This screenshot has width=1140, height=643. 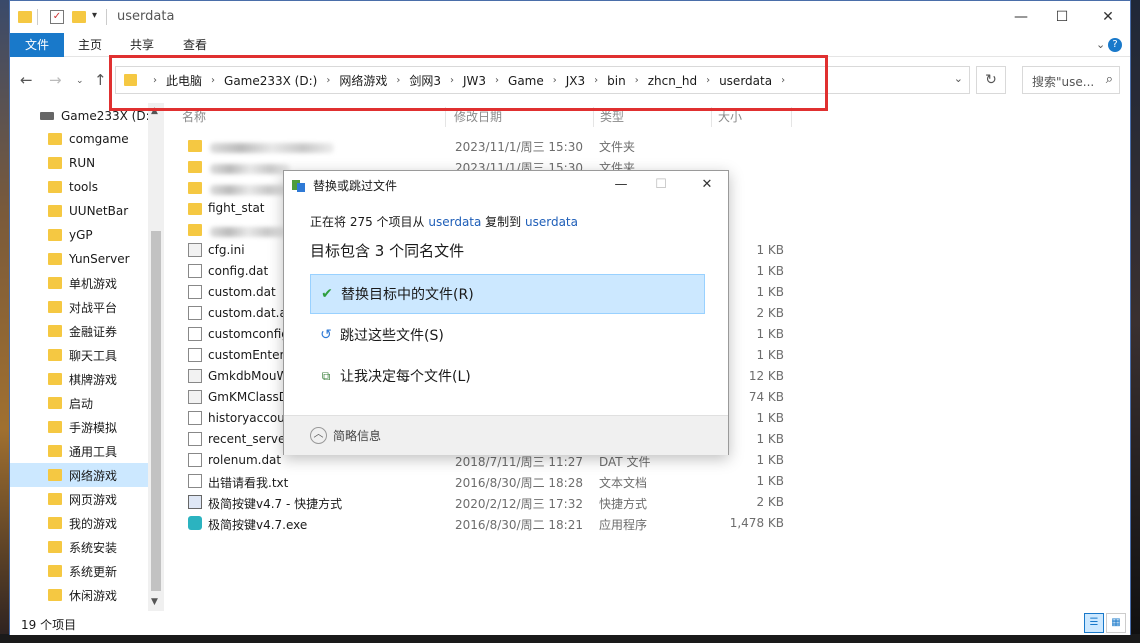 I want to click on breadcrumb-item: Game233X (D:), so click(x=270, y=81).